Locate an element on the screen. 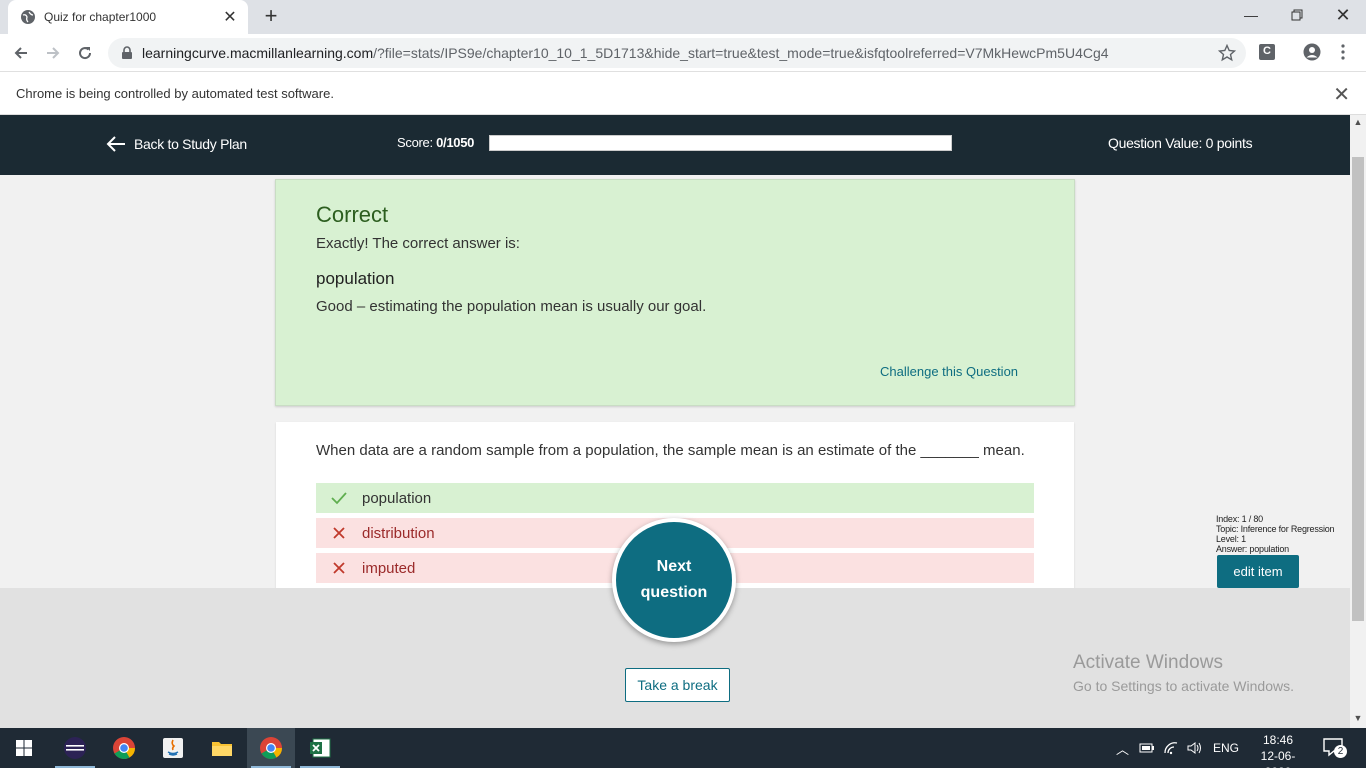  forward-nav-button is located at coordinates (53, 53).